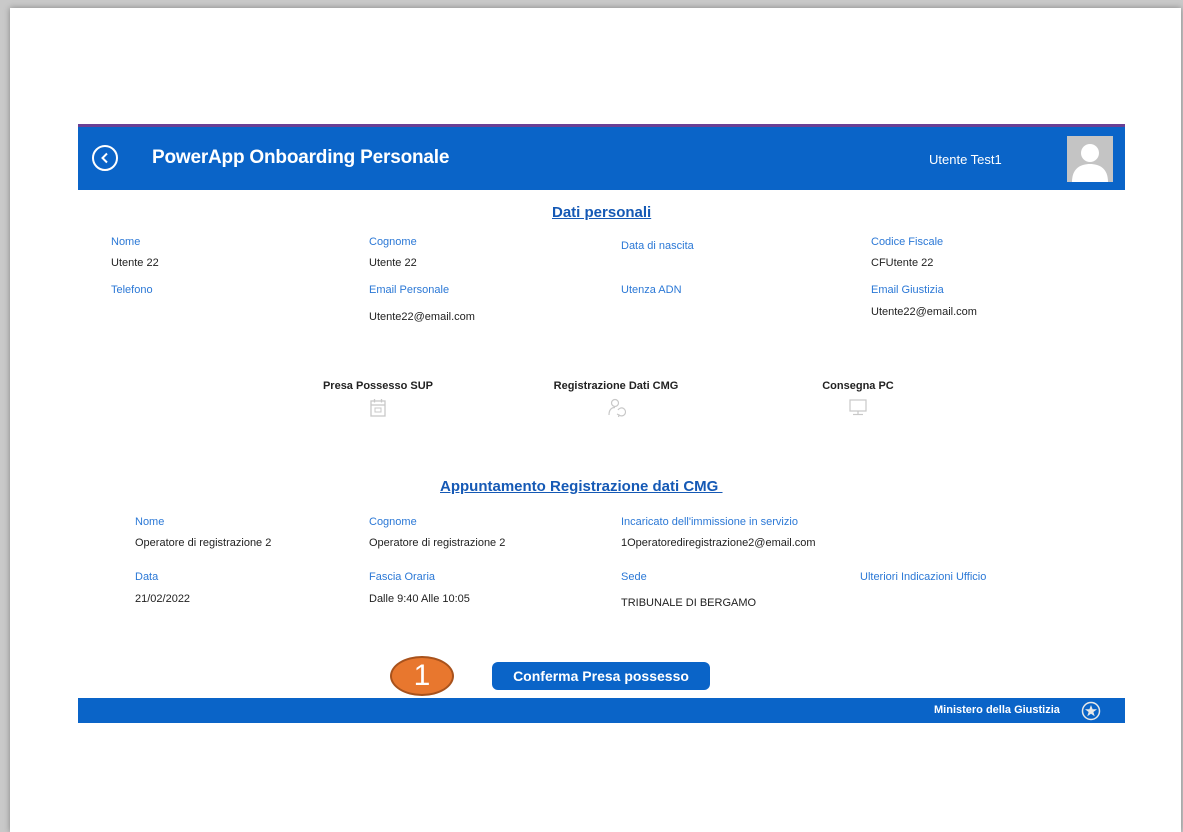  What do you see at coordinates (393, 242) in the screenshot?
I see `cognome-label: Cognome` at bounding box center [393, 242].